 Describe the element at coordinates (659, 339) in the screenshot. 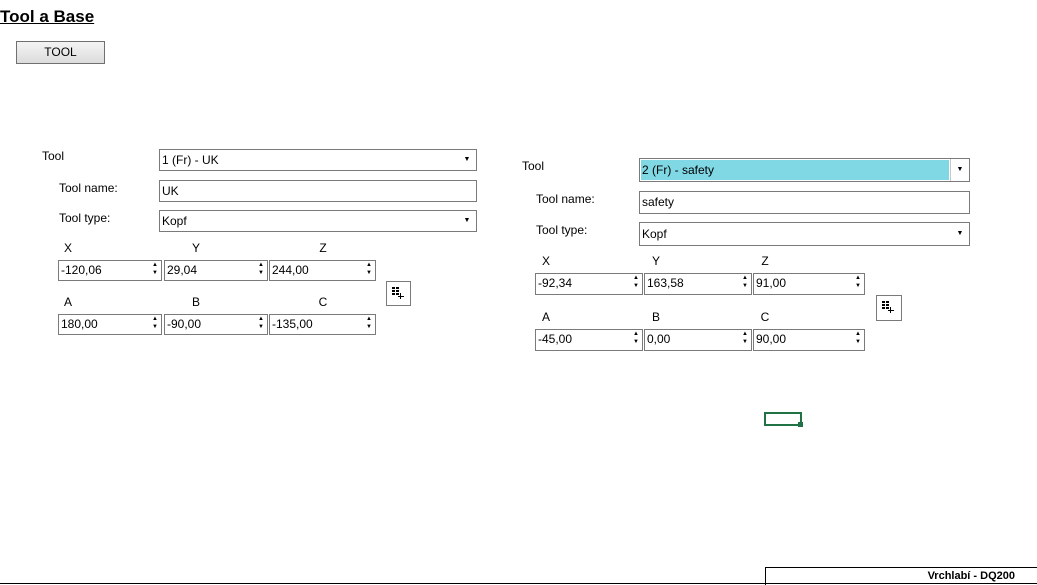

I see `b-value: 0,00` at that location.